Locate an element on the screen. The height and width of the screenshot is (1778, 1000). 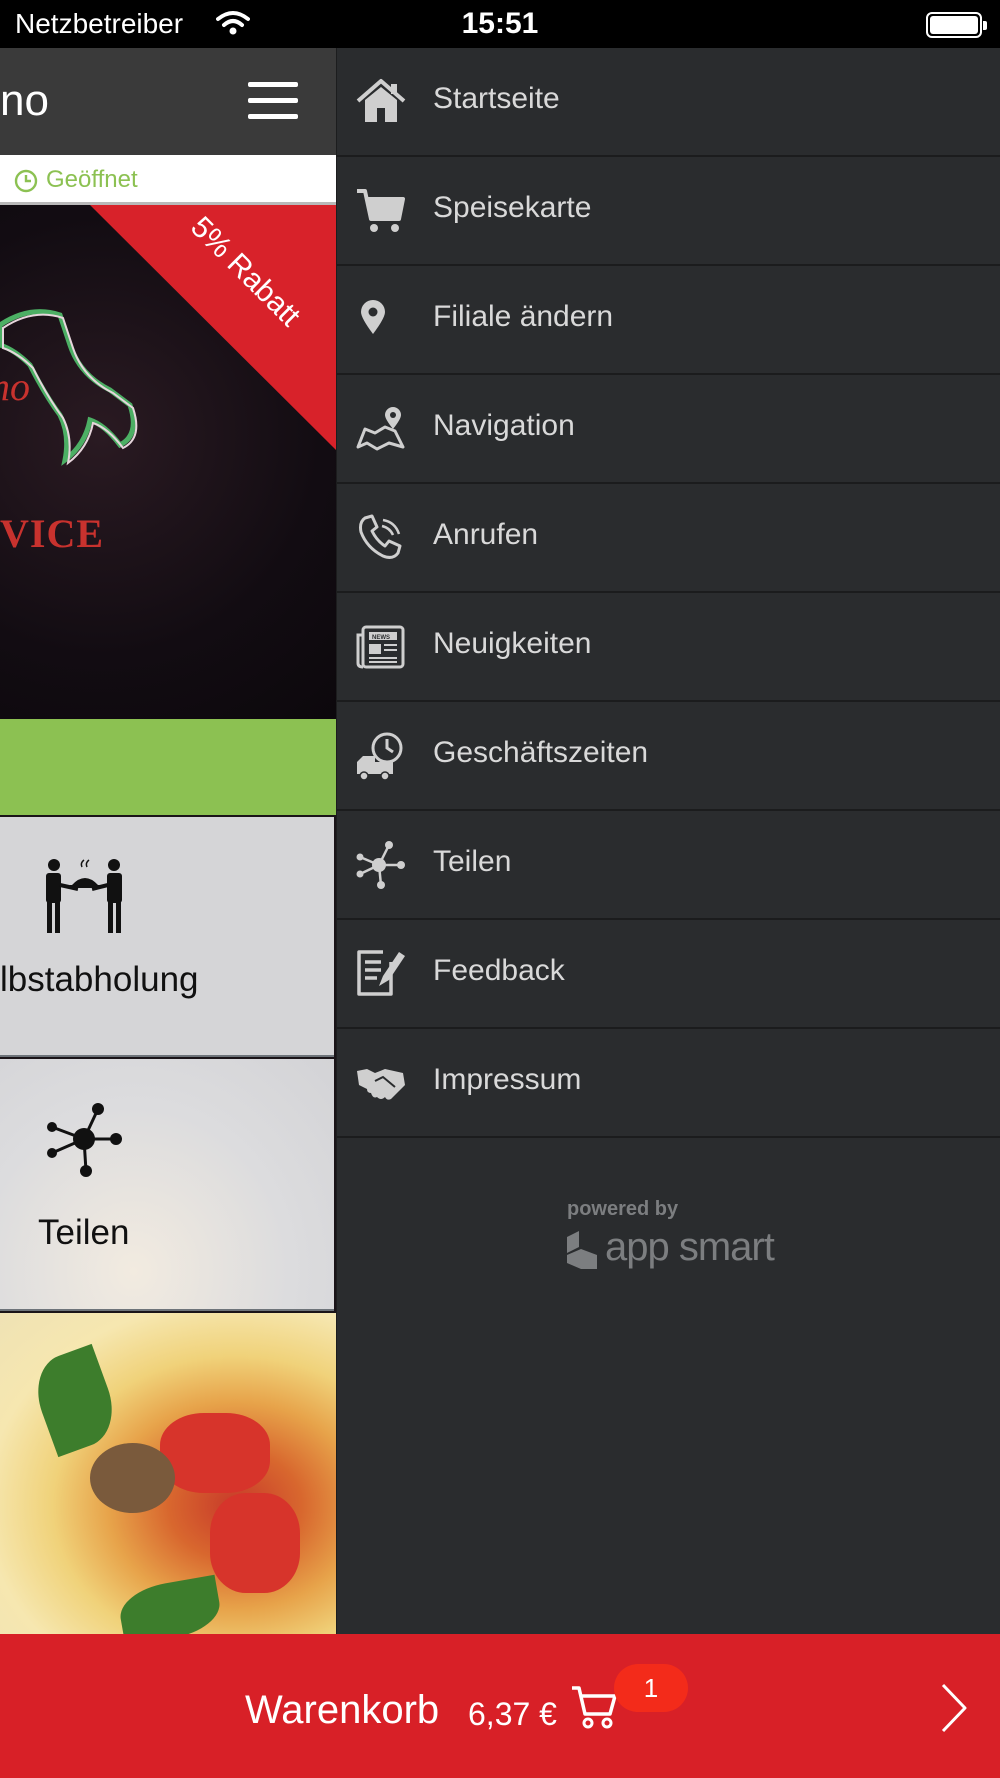
cart-total: 6,37 € is located at coordinates (512, 1714).